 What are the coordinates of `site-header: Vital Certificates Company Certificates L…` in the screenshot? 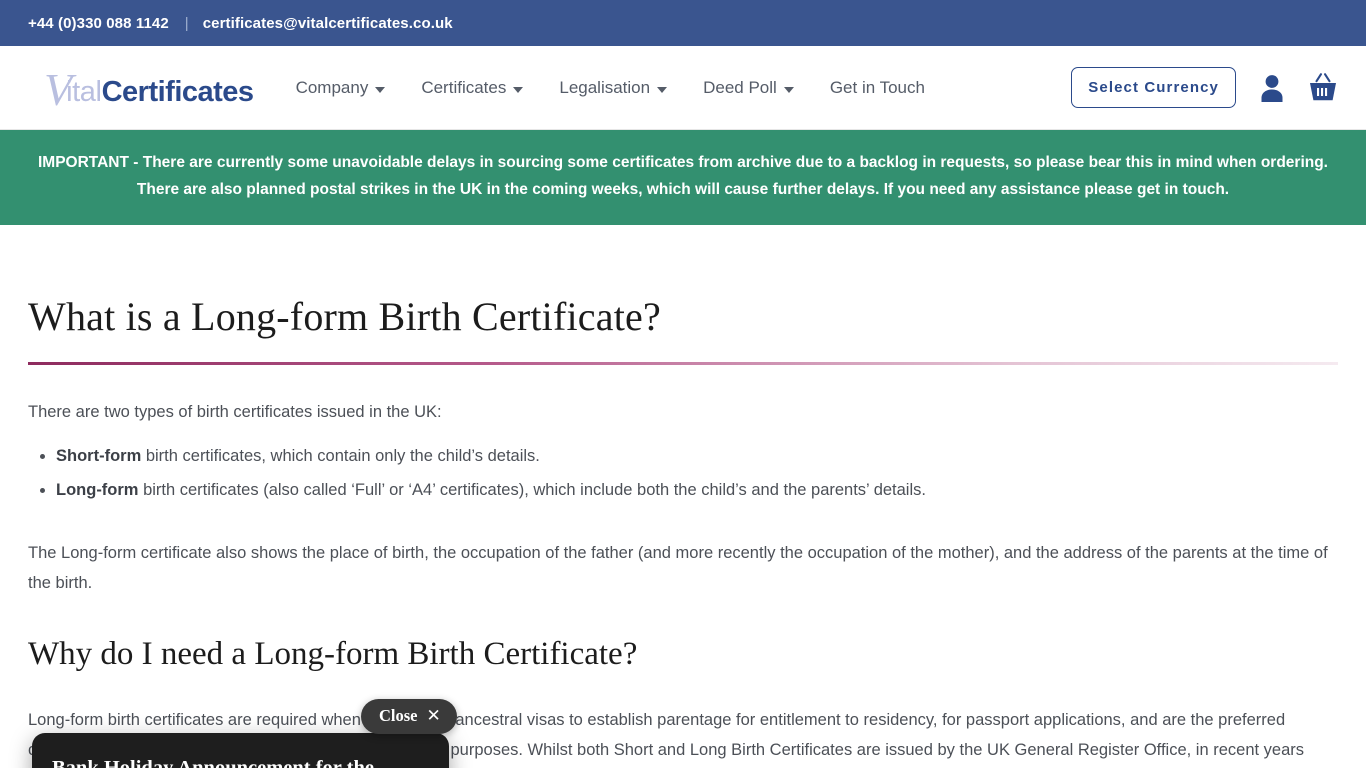 It's located at (683, 88).